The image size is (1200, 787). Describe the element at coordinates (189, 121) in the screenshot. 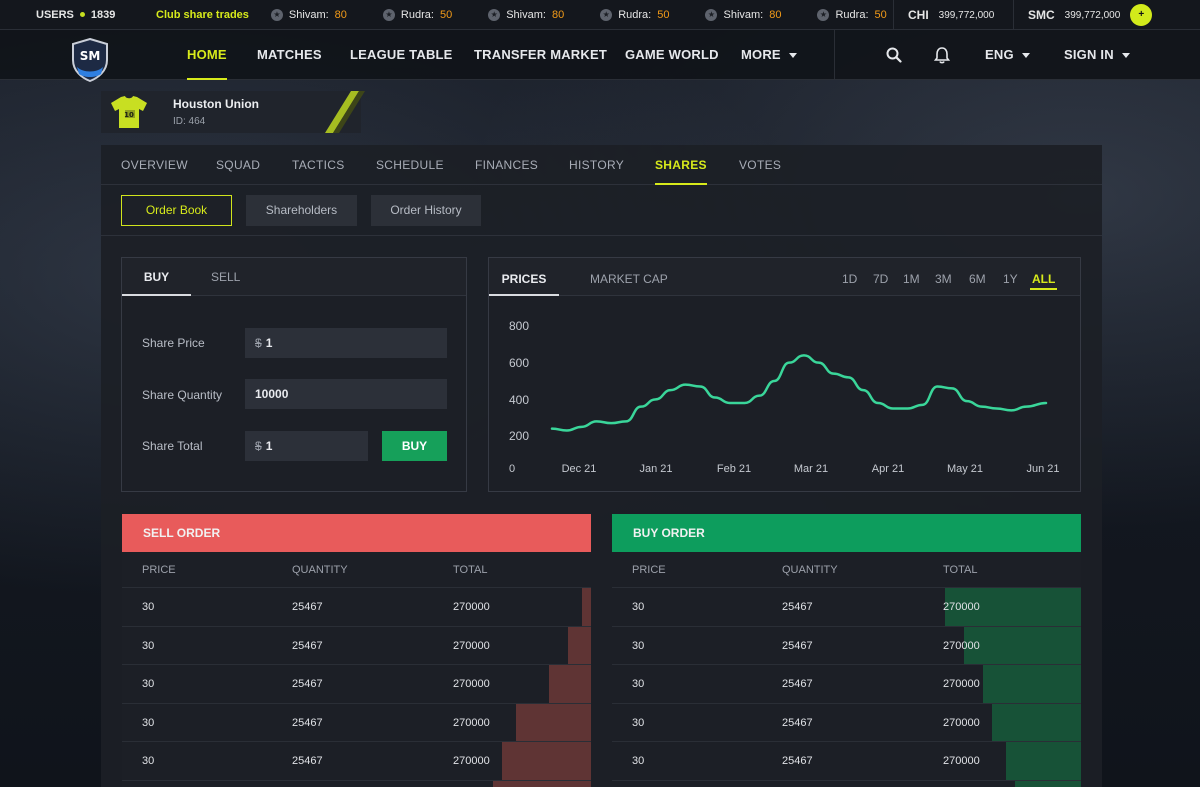

I see `club-id: ID: 464` at that location.